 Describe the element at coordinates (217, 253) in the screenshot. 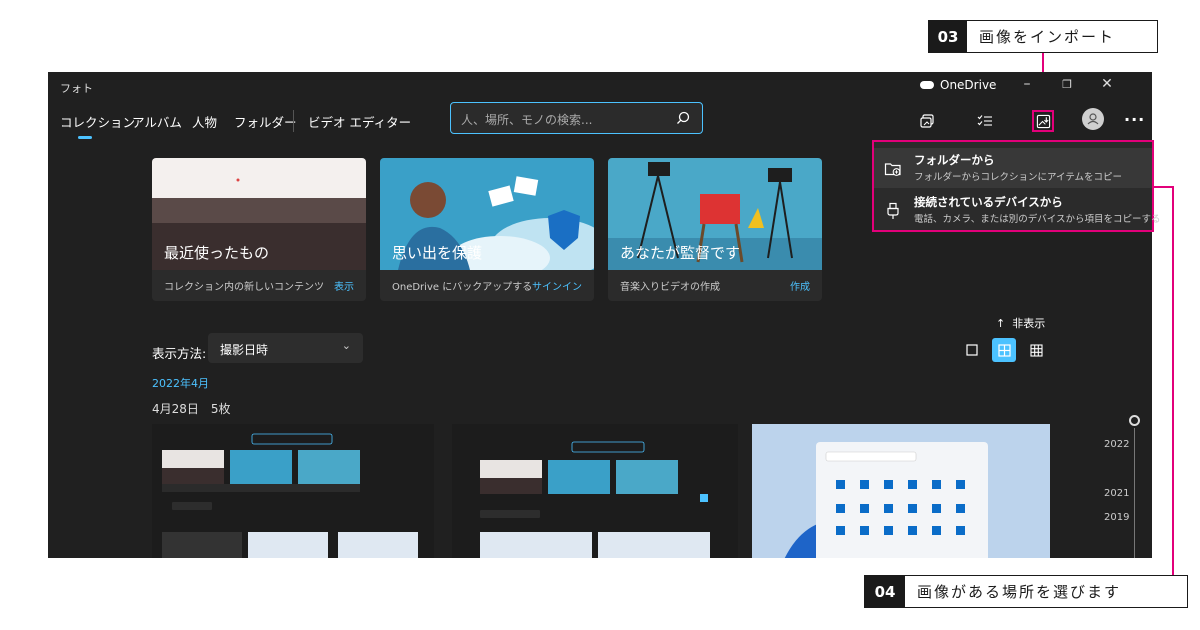

I see `card-title: 最近使ったもの` at that location.